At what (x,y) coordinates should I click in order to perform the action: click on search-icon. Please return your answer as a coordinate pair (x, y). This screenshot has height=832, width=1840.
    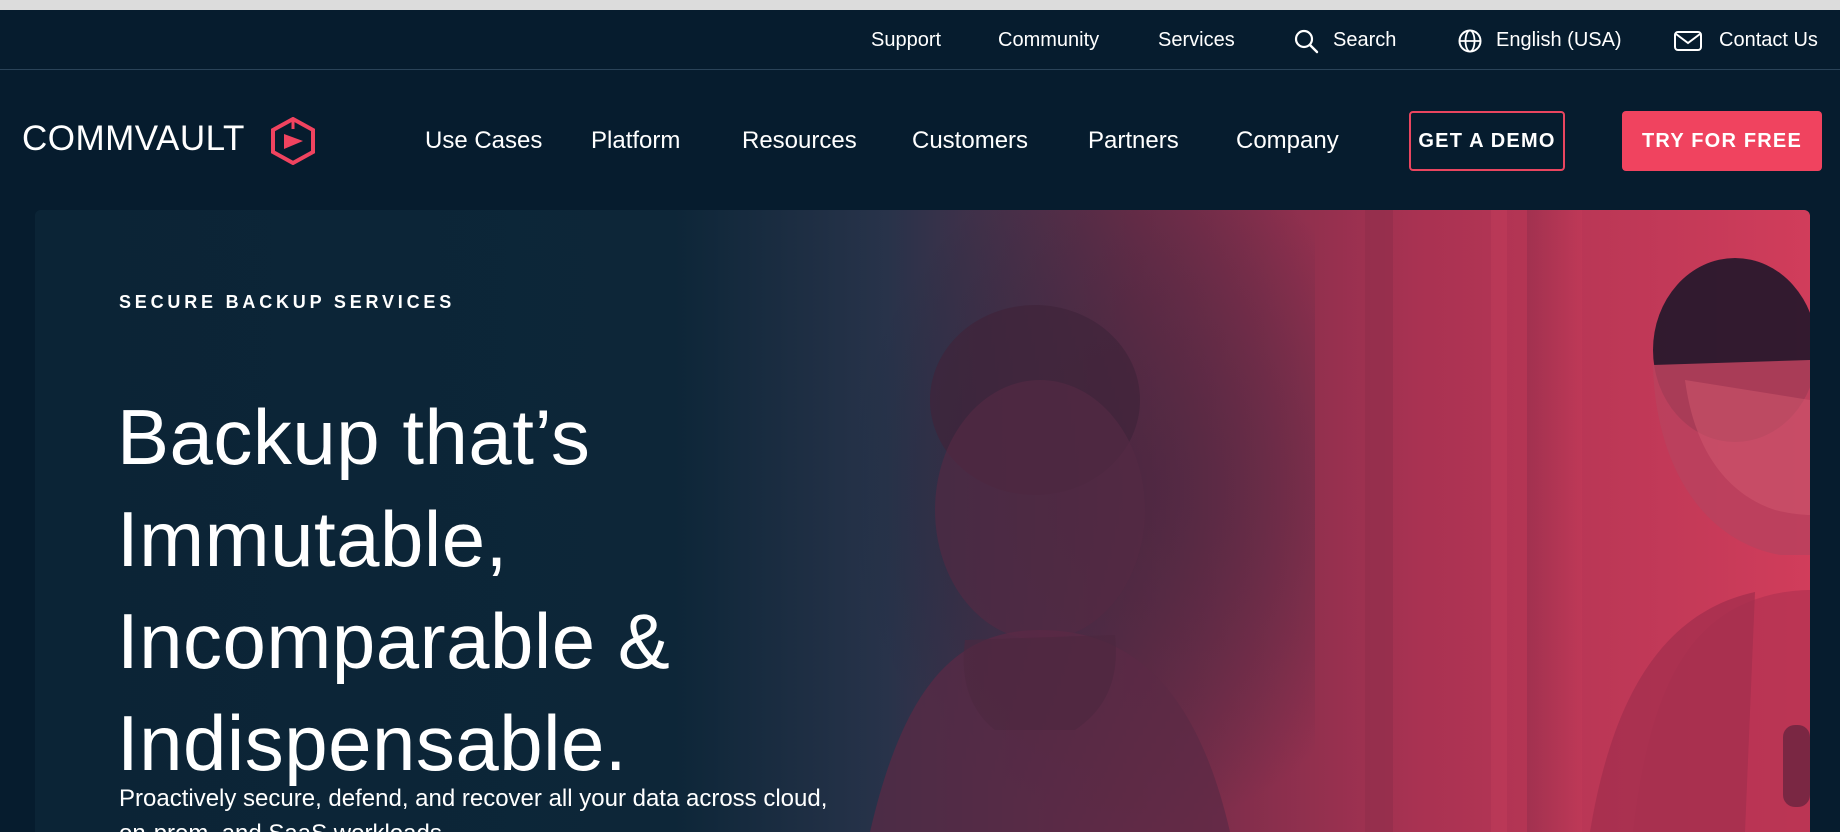
    Looking at the image, I should click on (1306, 41).